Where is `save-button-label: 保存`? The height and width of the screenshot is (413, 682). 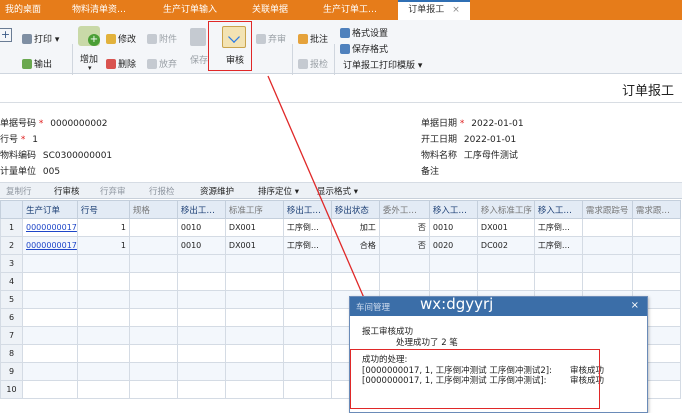 save-button-label: 保存 is located at coordinates (199, 59).